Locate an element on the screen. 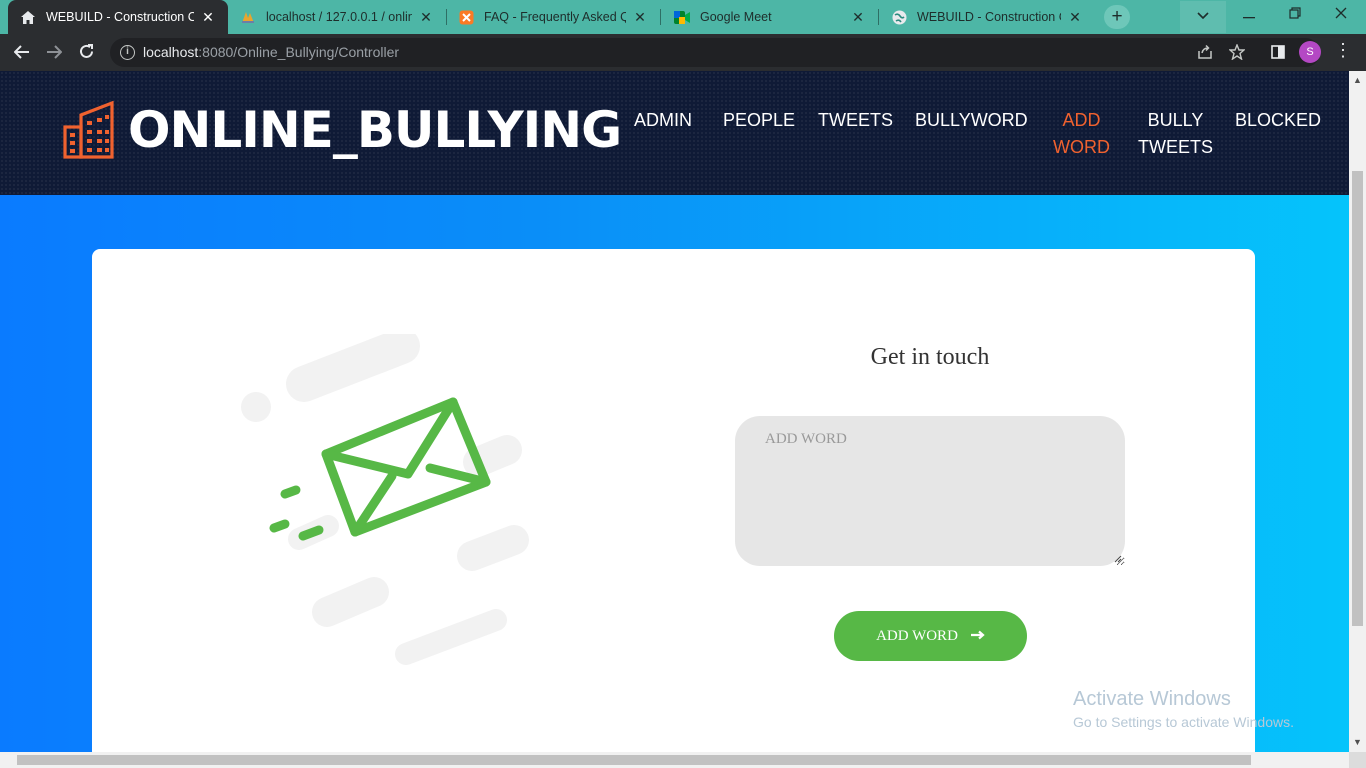 This screenshot has width=1366, height=768. close-icon is located at coordinates (1341, 13).